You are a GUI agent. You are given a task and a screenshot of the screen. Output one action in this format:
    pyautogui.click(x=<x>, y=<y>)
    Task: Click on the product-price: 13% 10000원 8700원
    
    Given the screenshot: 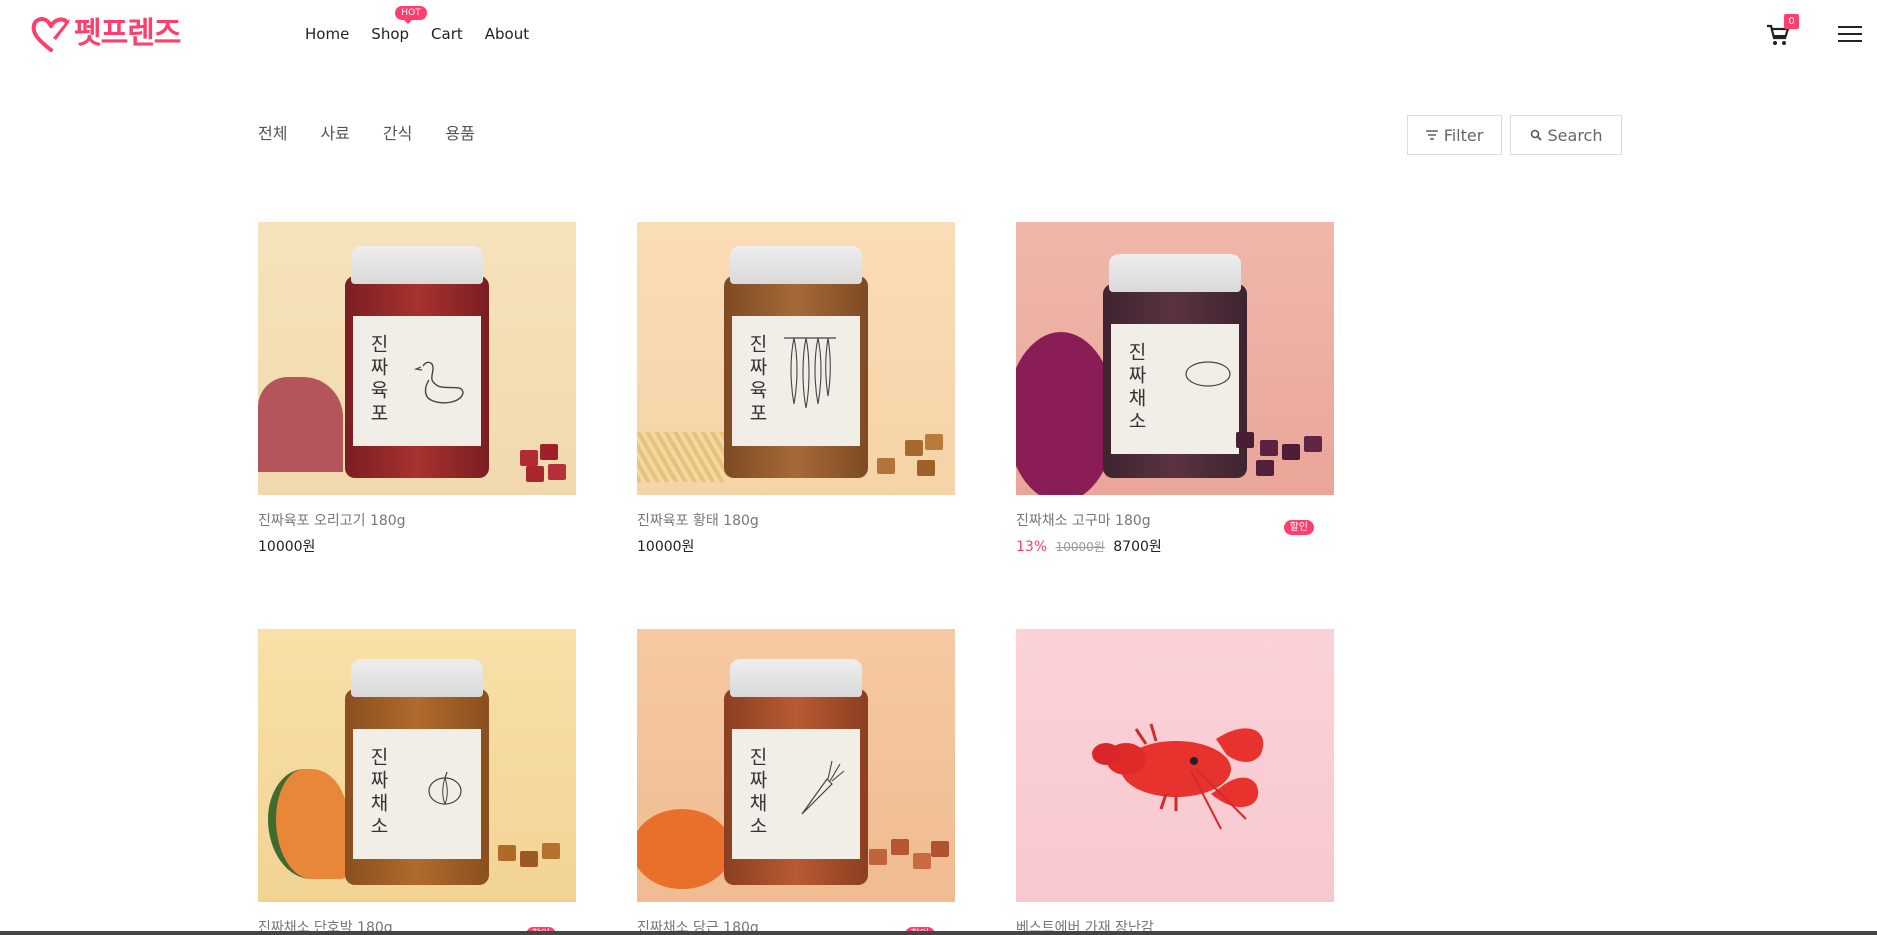 What is the action you would take?
    pyautogui.click(x=1175, y=547)
    